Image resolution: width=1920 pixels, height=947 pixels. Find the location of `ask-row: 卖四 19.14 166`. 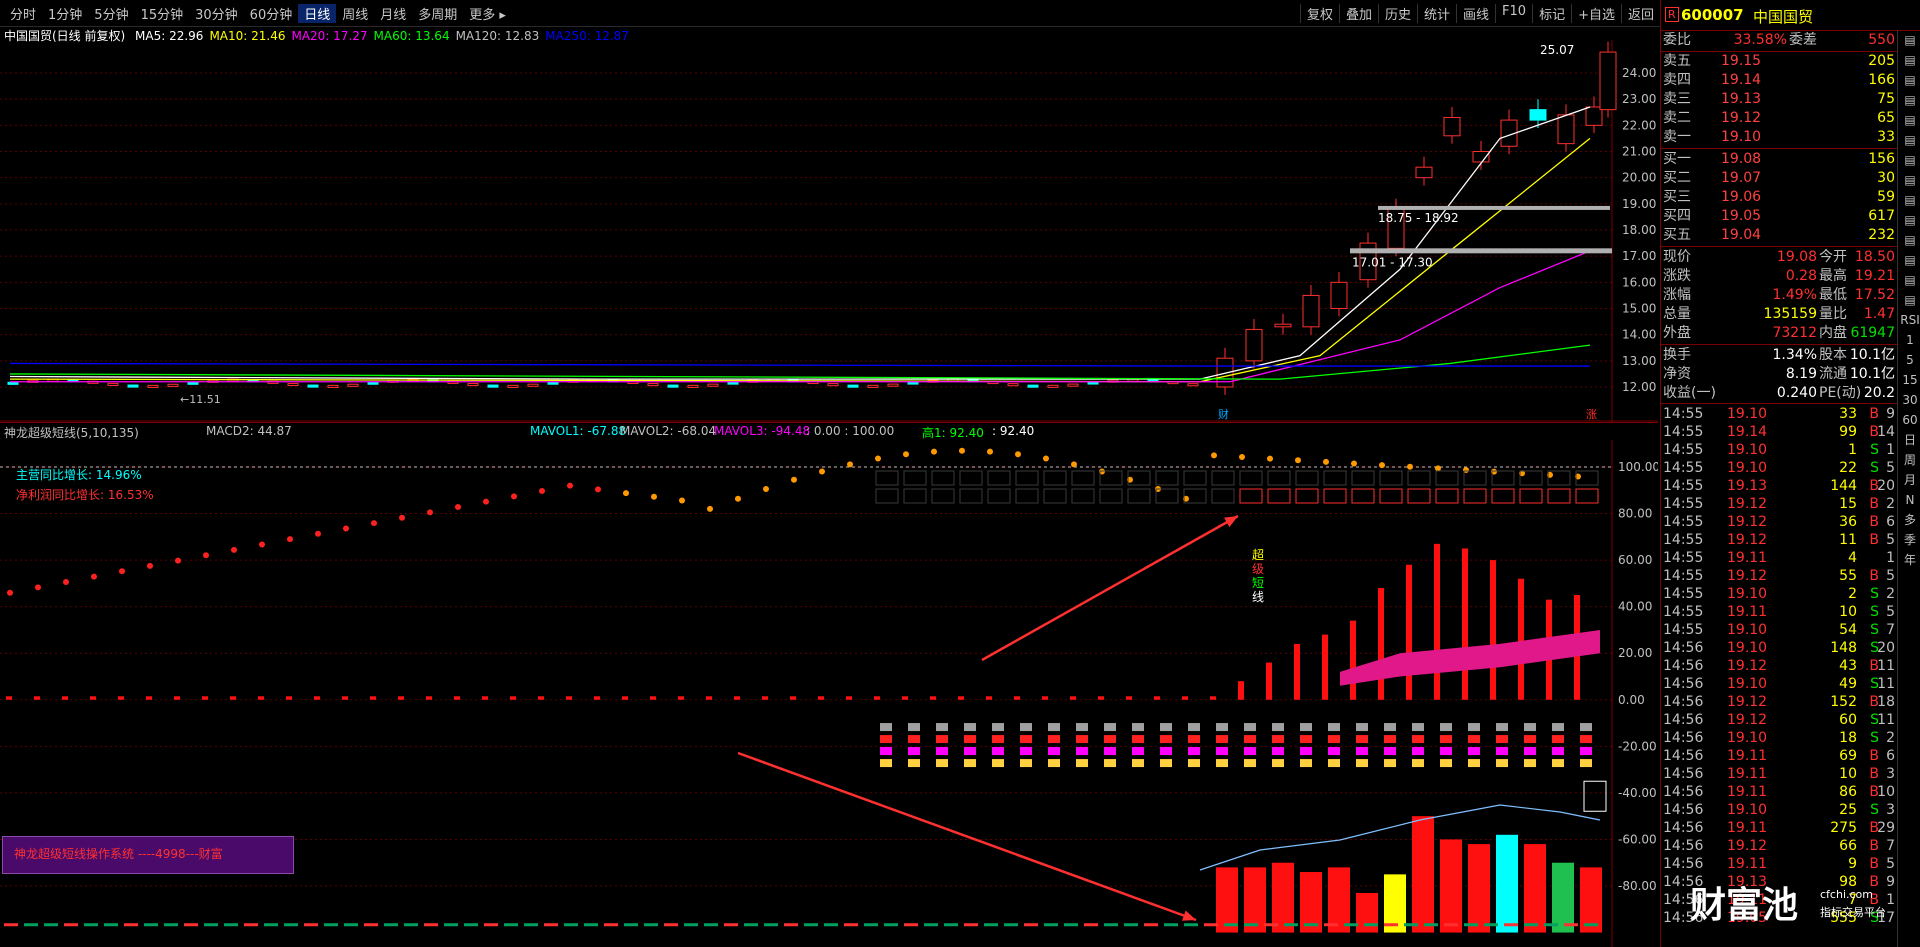

ask-row: 卖四 19.14 166 is located at coordinates (1779, 80).